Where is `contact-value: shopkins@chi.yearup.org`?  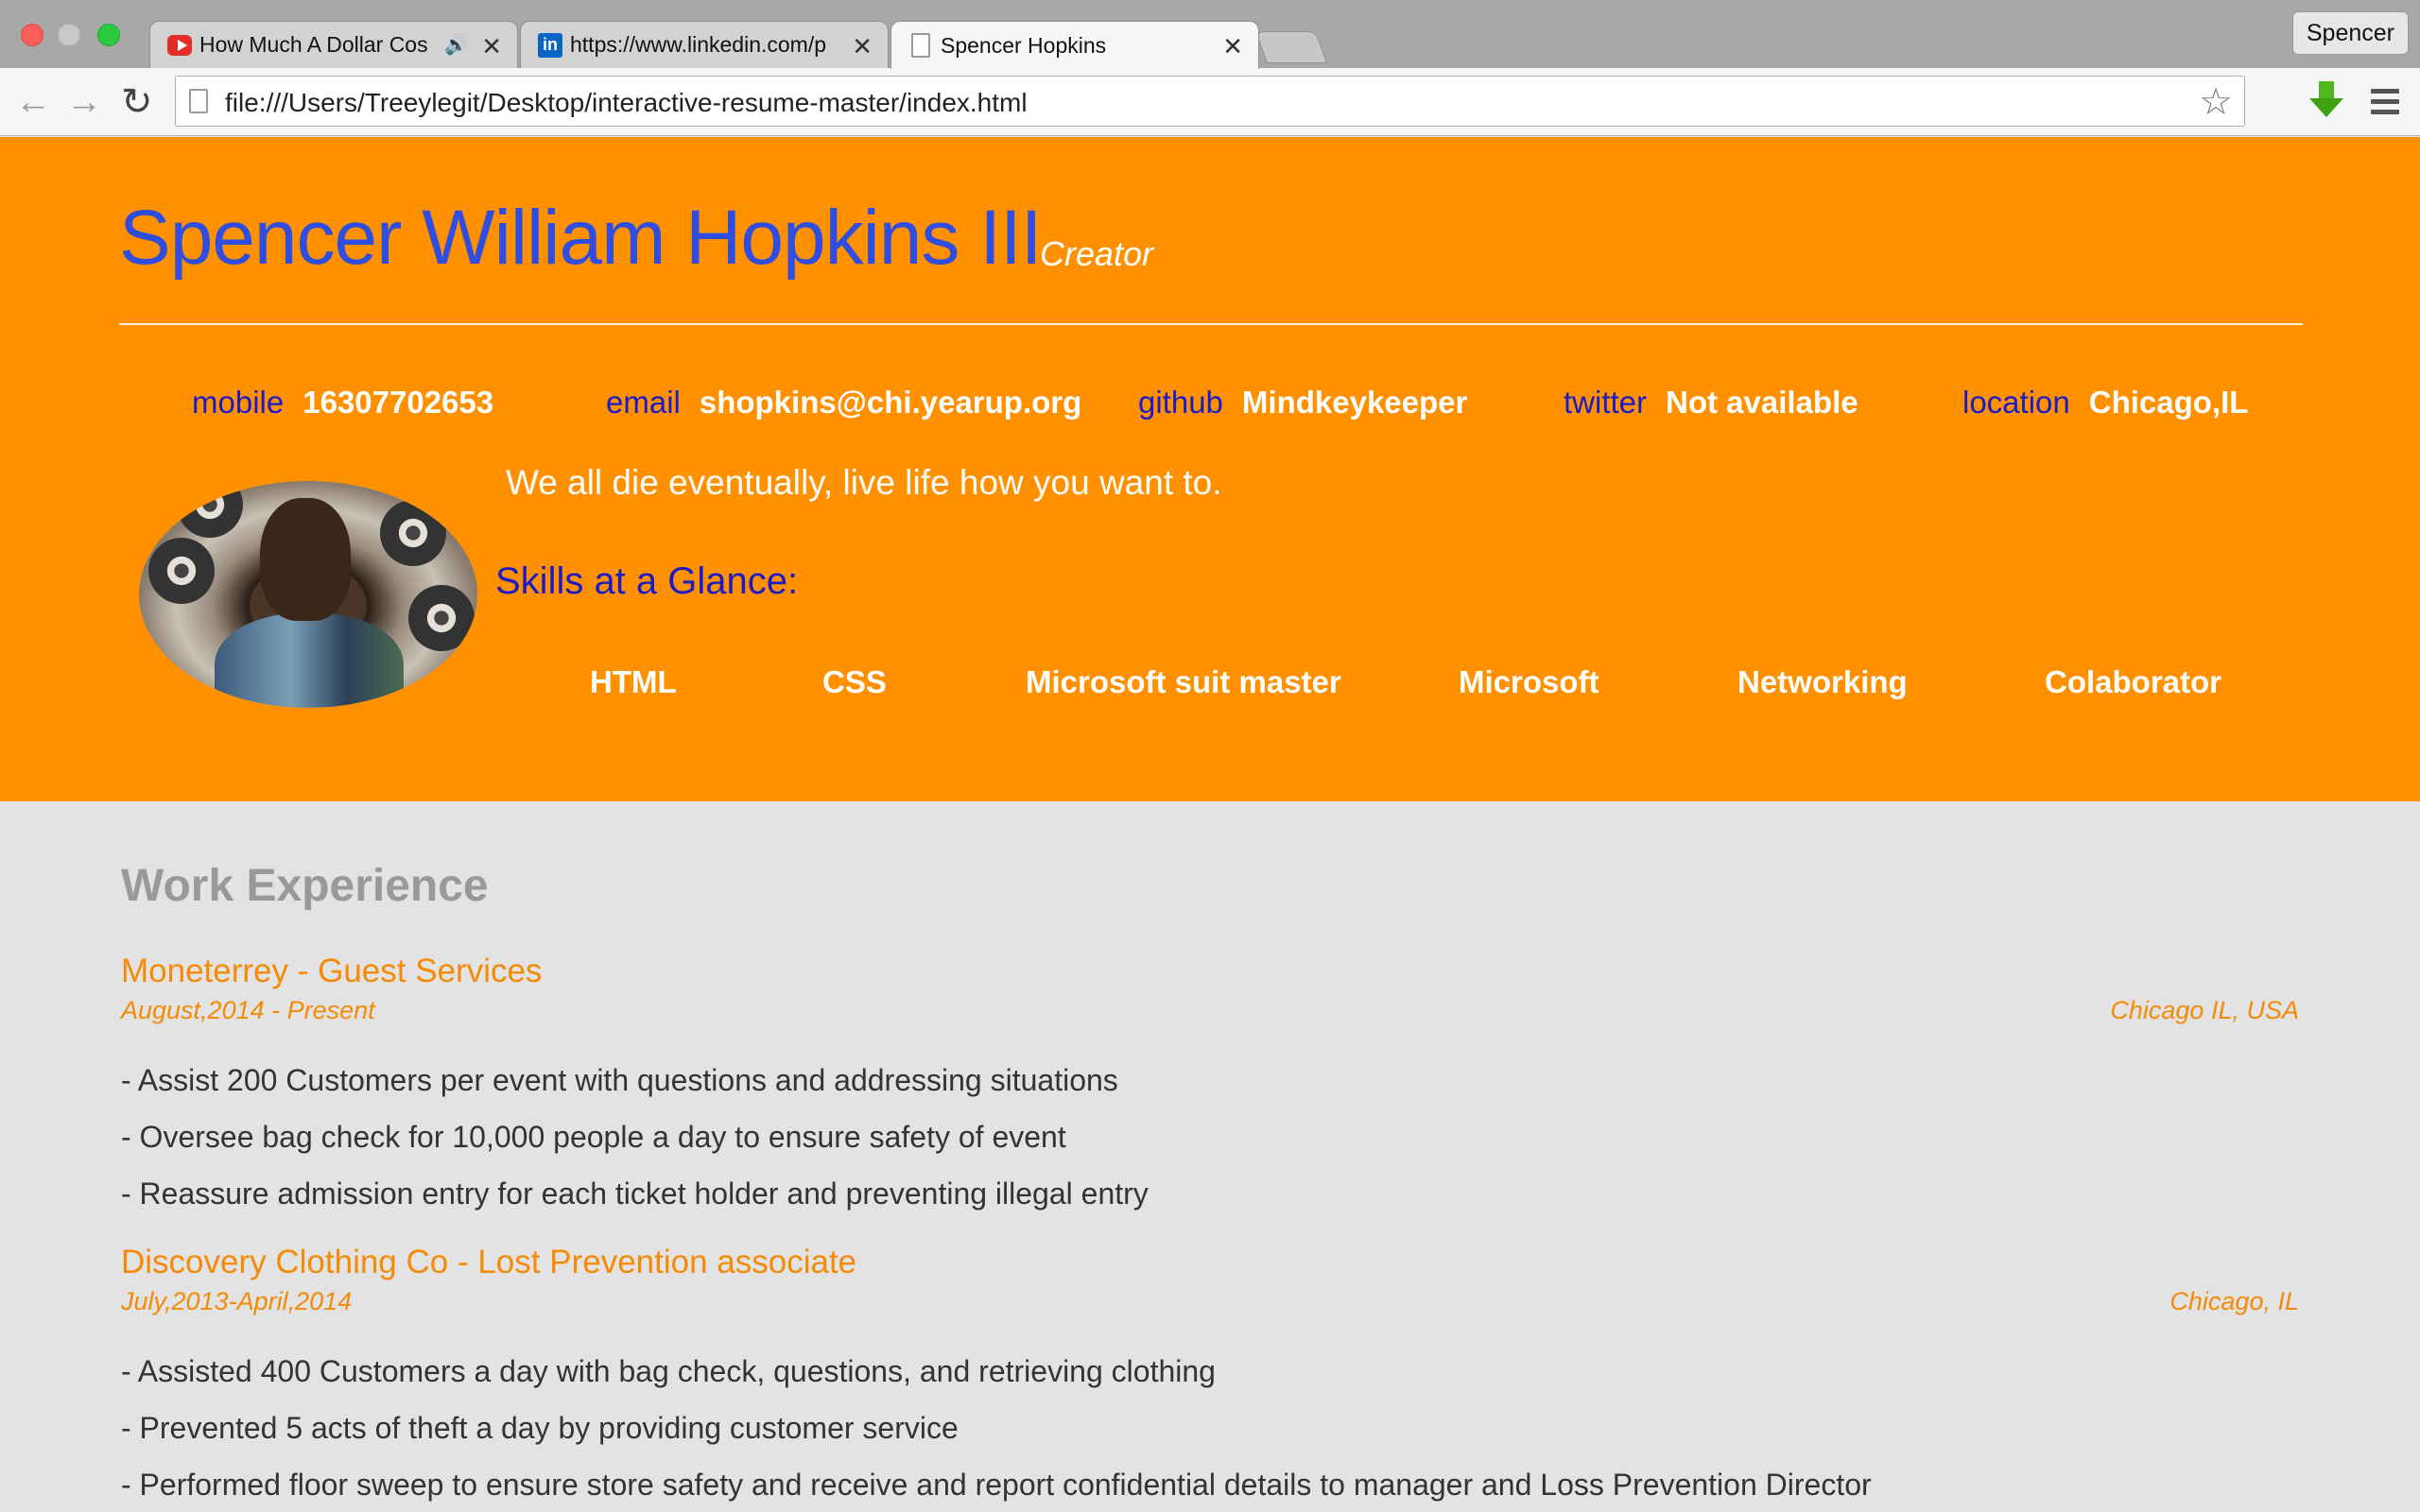 contact-value: shopkins@chi.yearup.org is located at coordinates (890, 402).